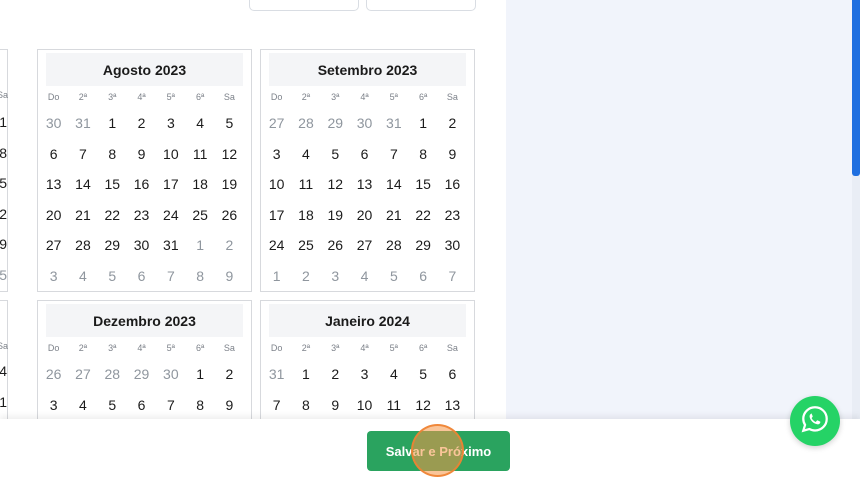 Image resolution: width=860 pixels, height=481 pixels. I want to click on calendar-day: 24, so click(276, 245).